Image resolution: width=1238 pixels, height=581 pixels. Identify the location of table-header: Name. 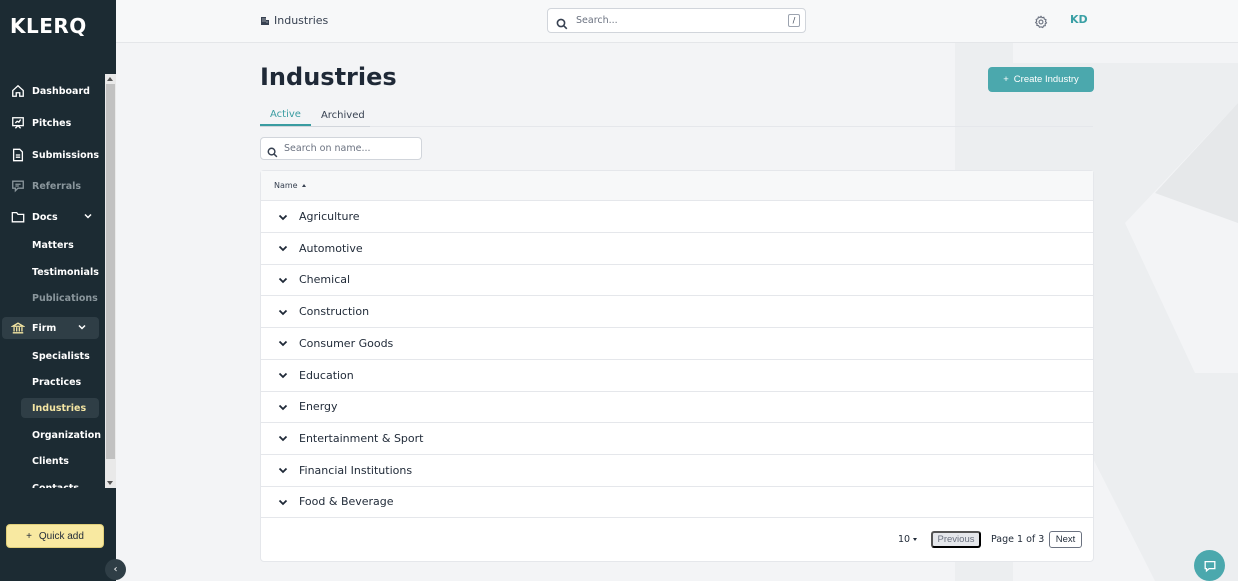
(677, 186).